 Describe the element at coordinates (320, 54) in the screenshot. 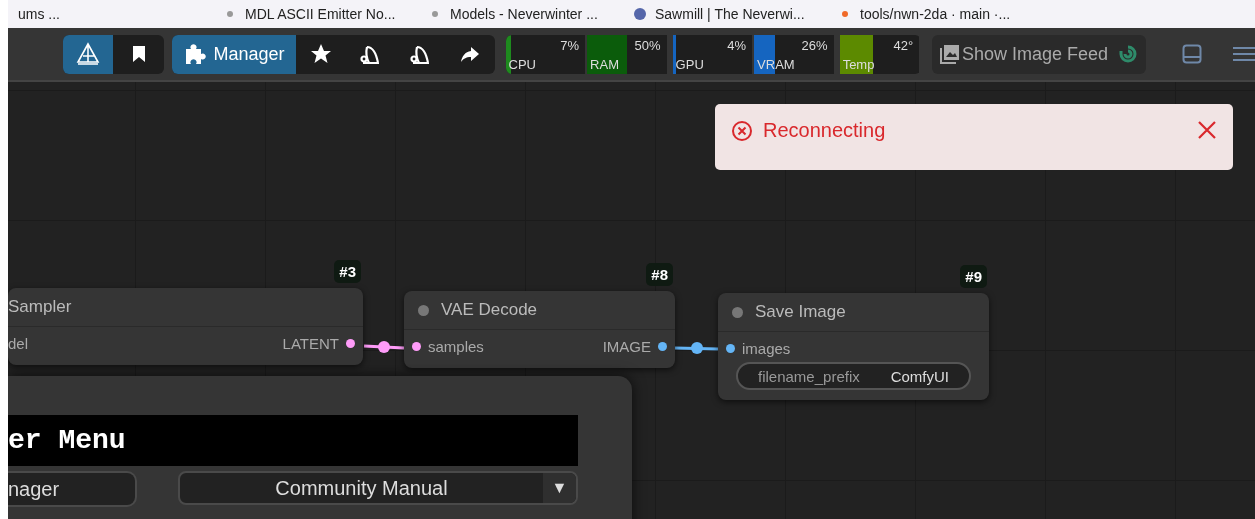

I see `star-icon` at that location.